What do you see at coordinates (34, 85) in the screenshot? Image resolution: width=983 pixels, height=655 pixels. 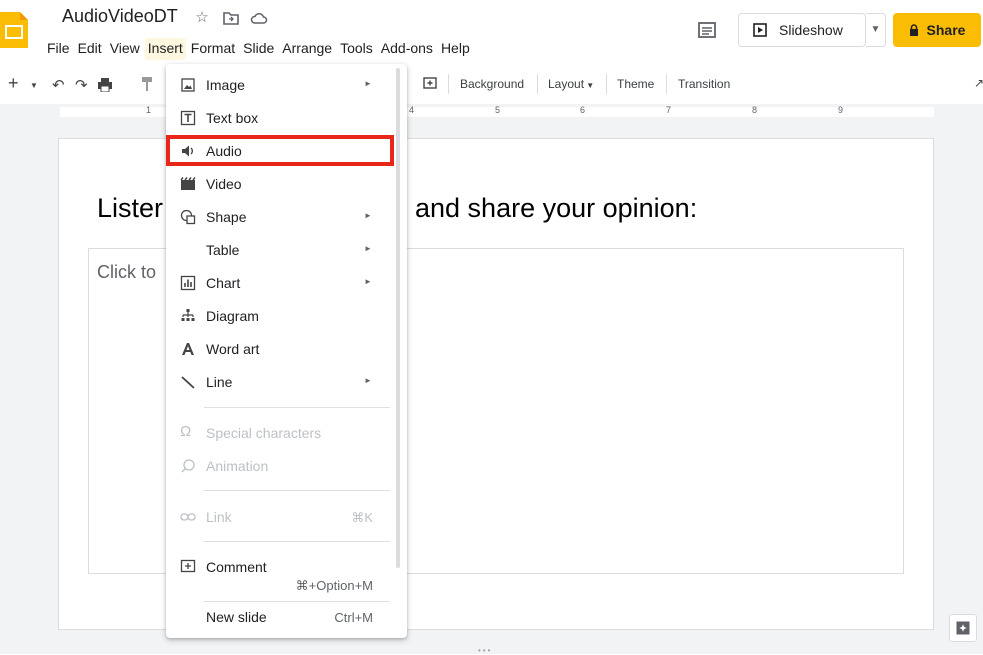 I see `new-slide-dropdown-icon: ▼` at bounding box center [34, 85].